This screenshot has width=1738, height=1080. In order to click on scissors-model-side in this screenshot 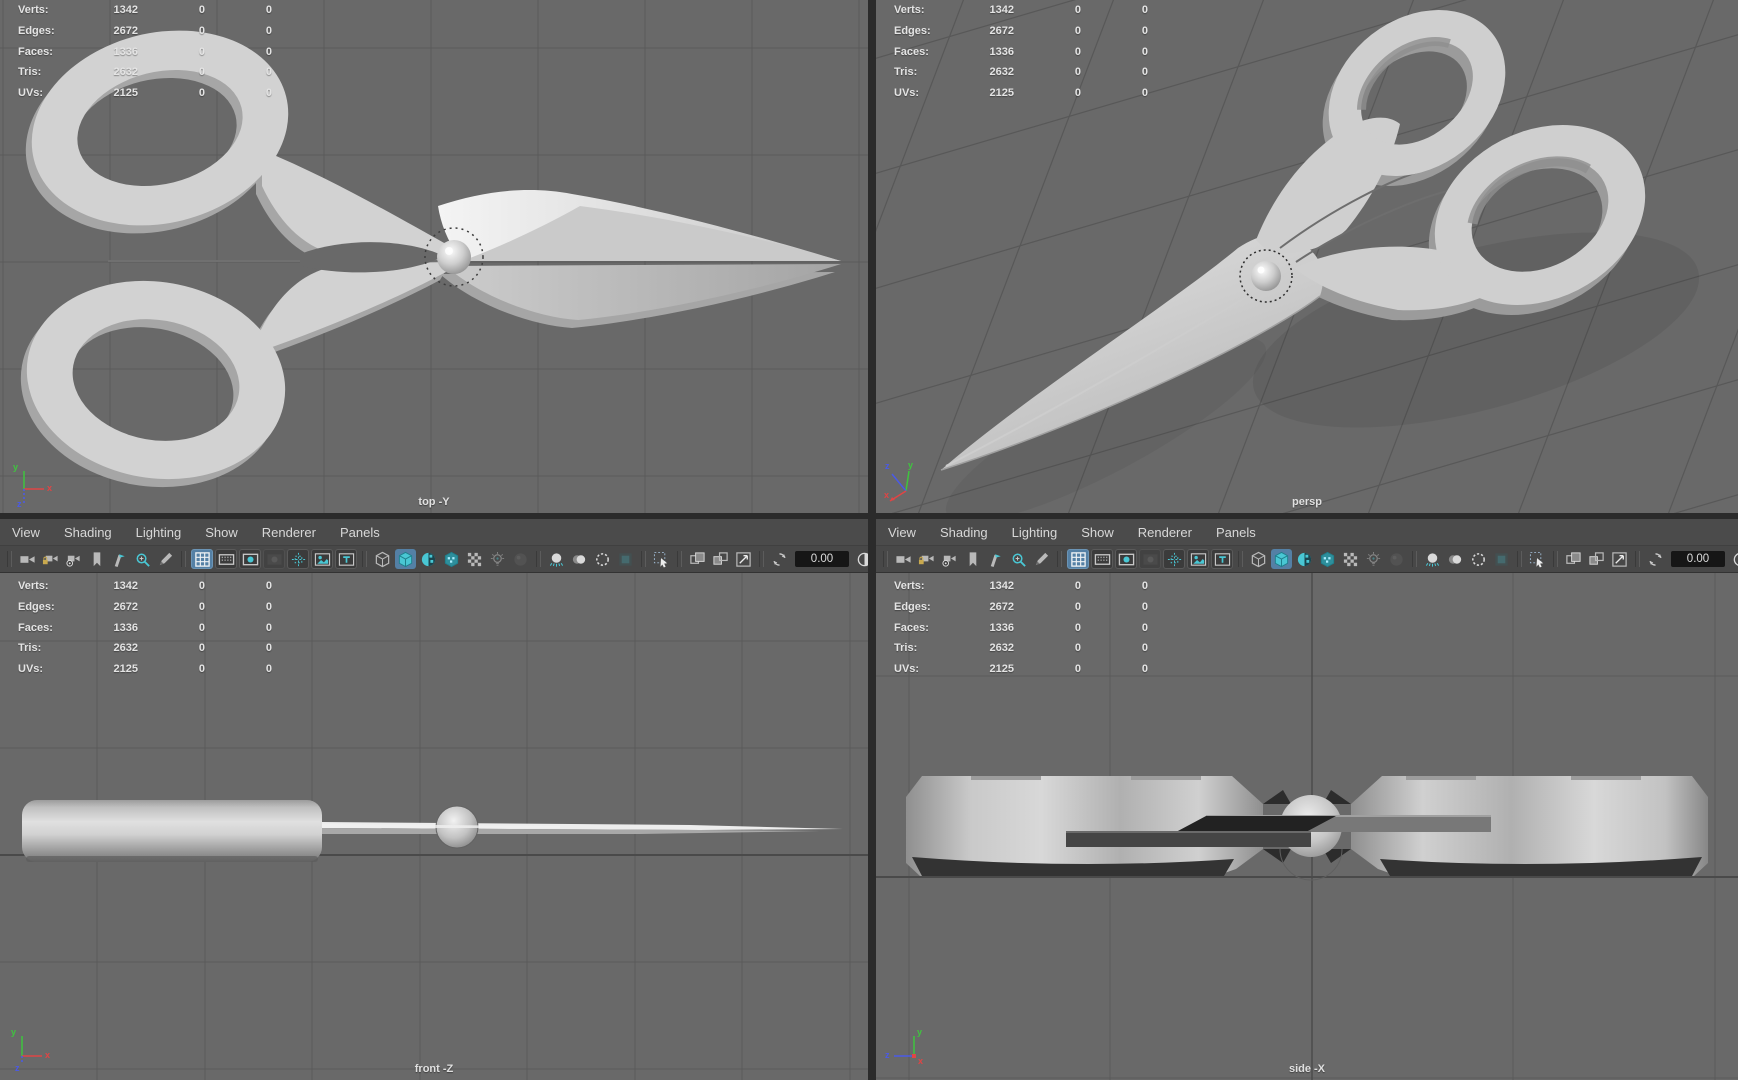, I will do `click(1307, 828)`.